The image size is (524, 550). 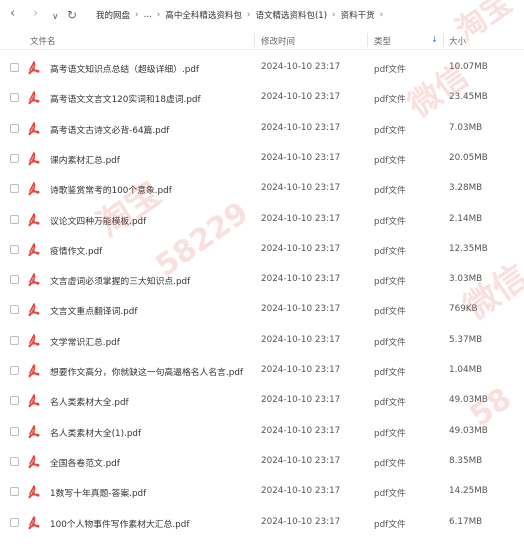 I want to click on file-row: 文学常识汇总.pdf 2024-10-10 23:17 pdf文件 5.37MB, so click(x=262, y=341).